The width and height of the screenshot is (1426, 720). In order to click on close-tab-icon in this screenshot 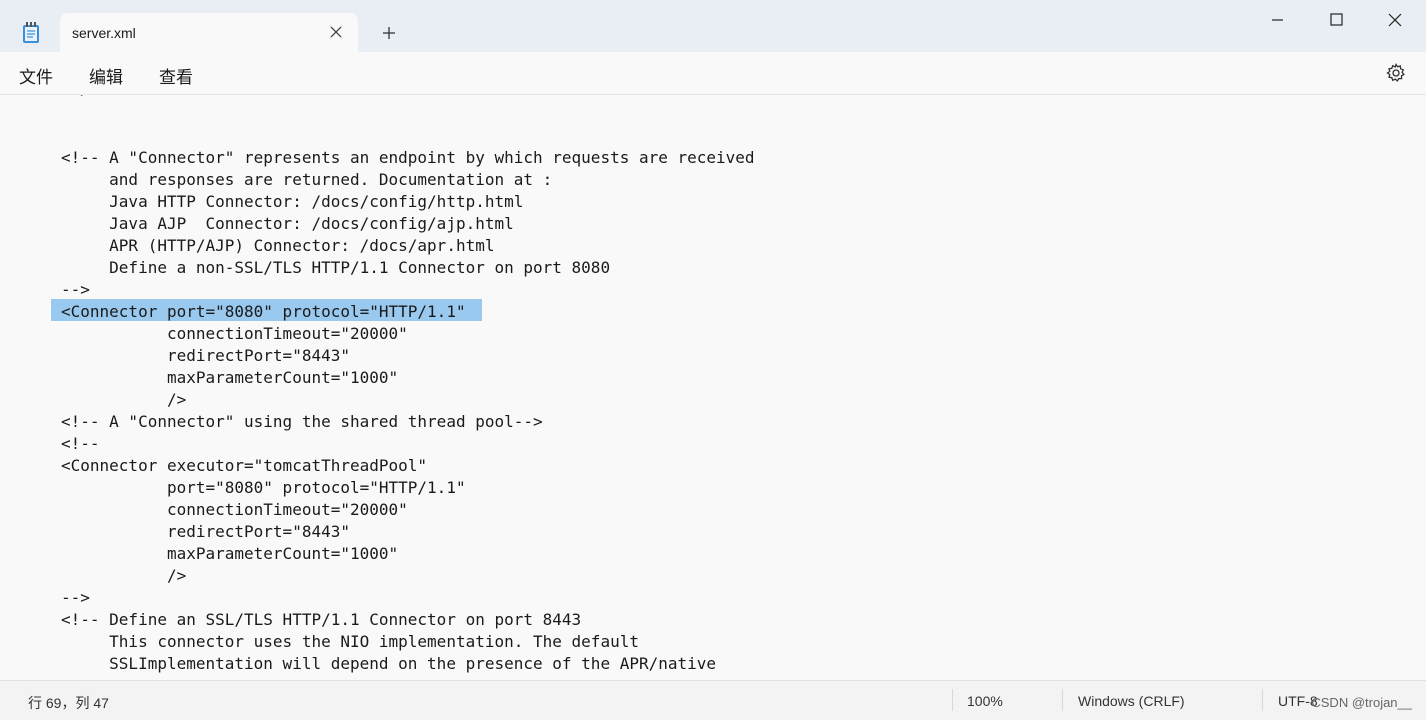, I will do `click(336, 32)`.